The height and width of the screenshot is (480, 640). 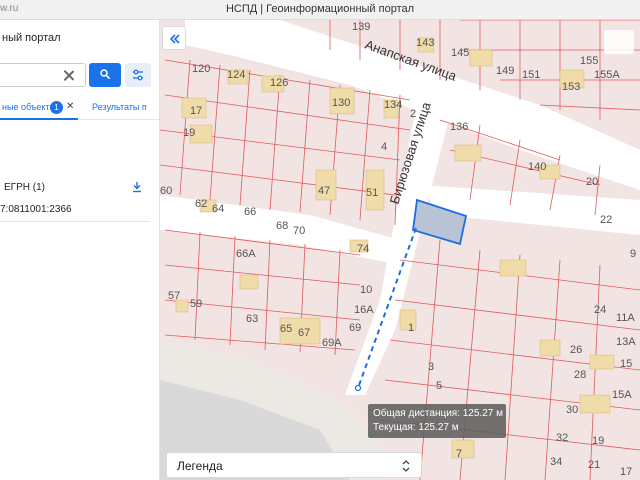 I want to click on parcel-number: 151, so click(x=531, y=75).